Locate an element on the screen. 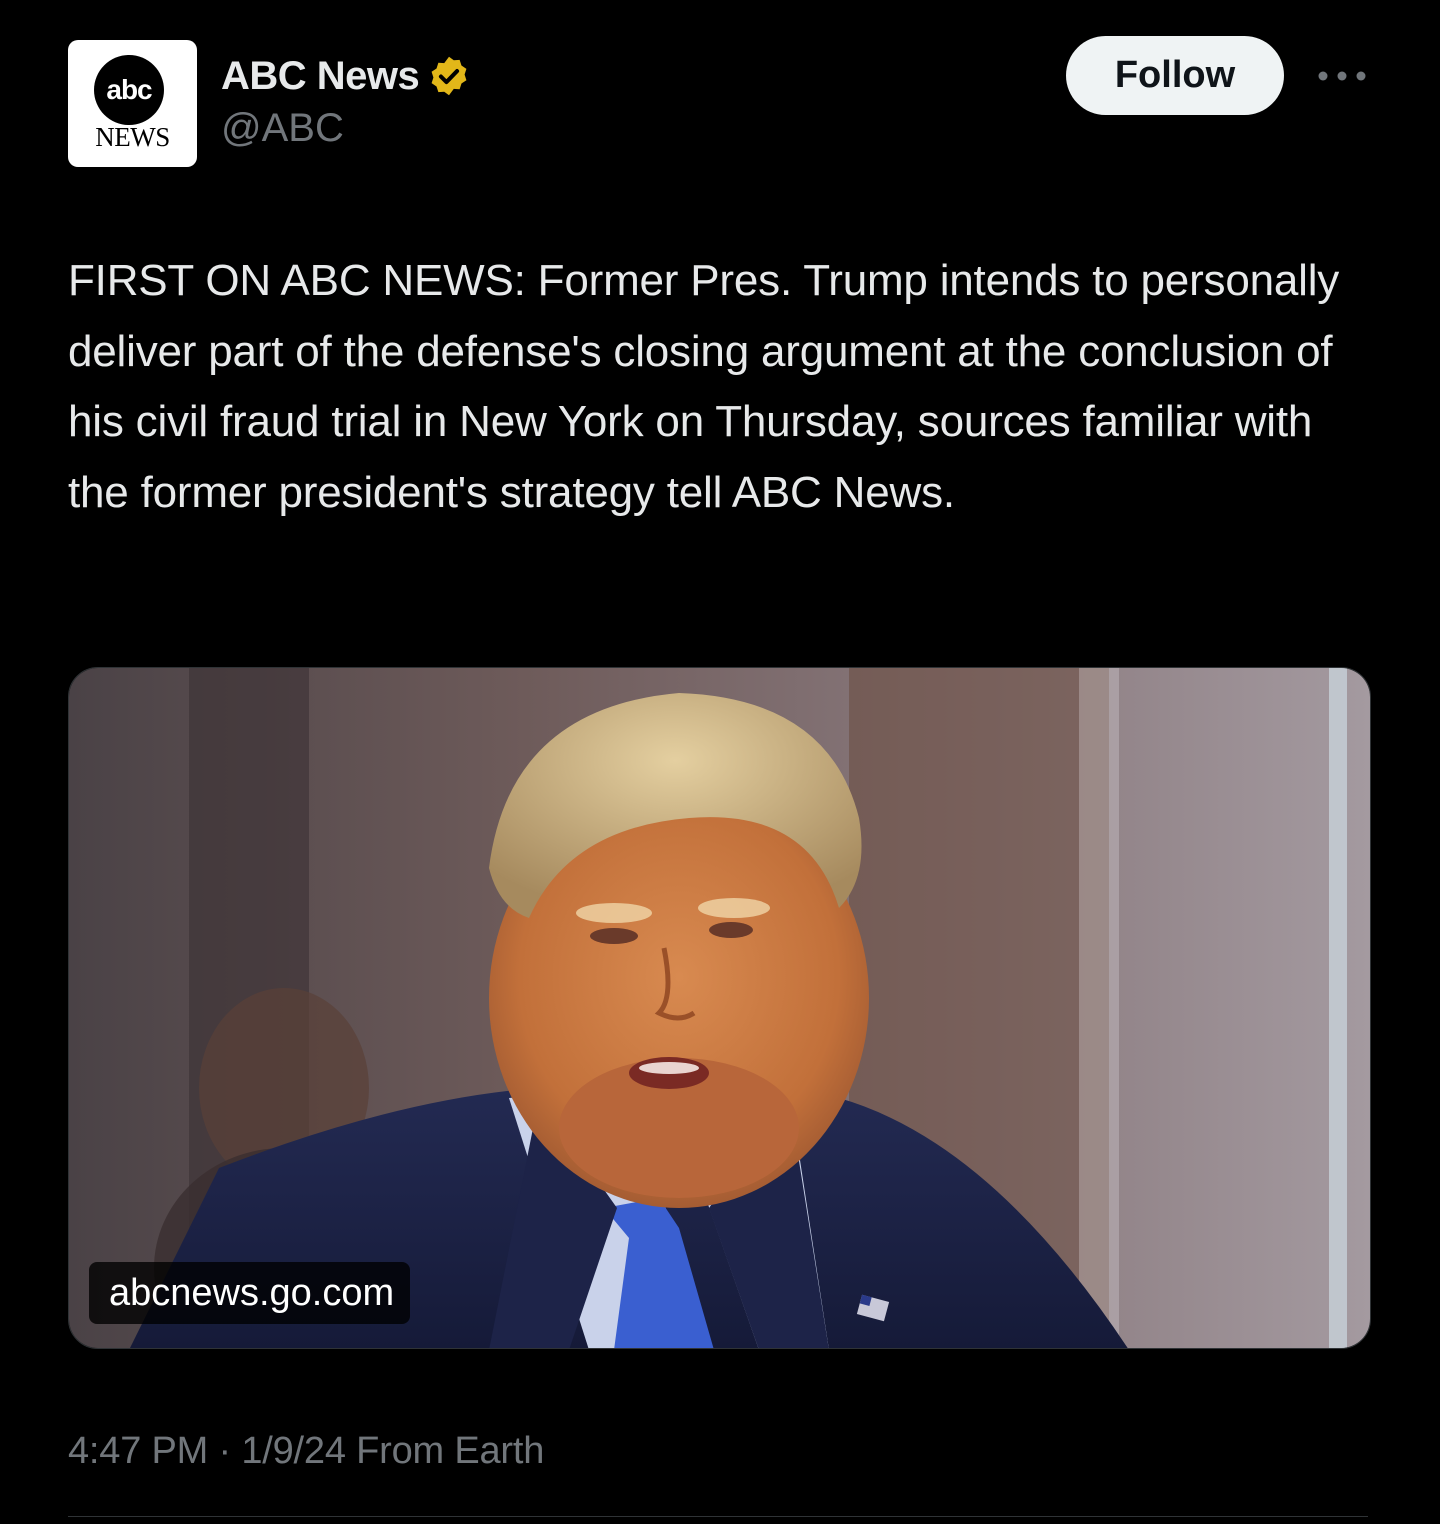  avatar: abc NEWS is located at coordinates (132, 103).